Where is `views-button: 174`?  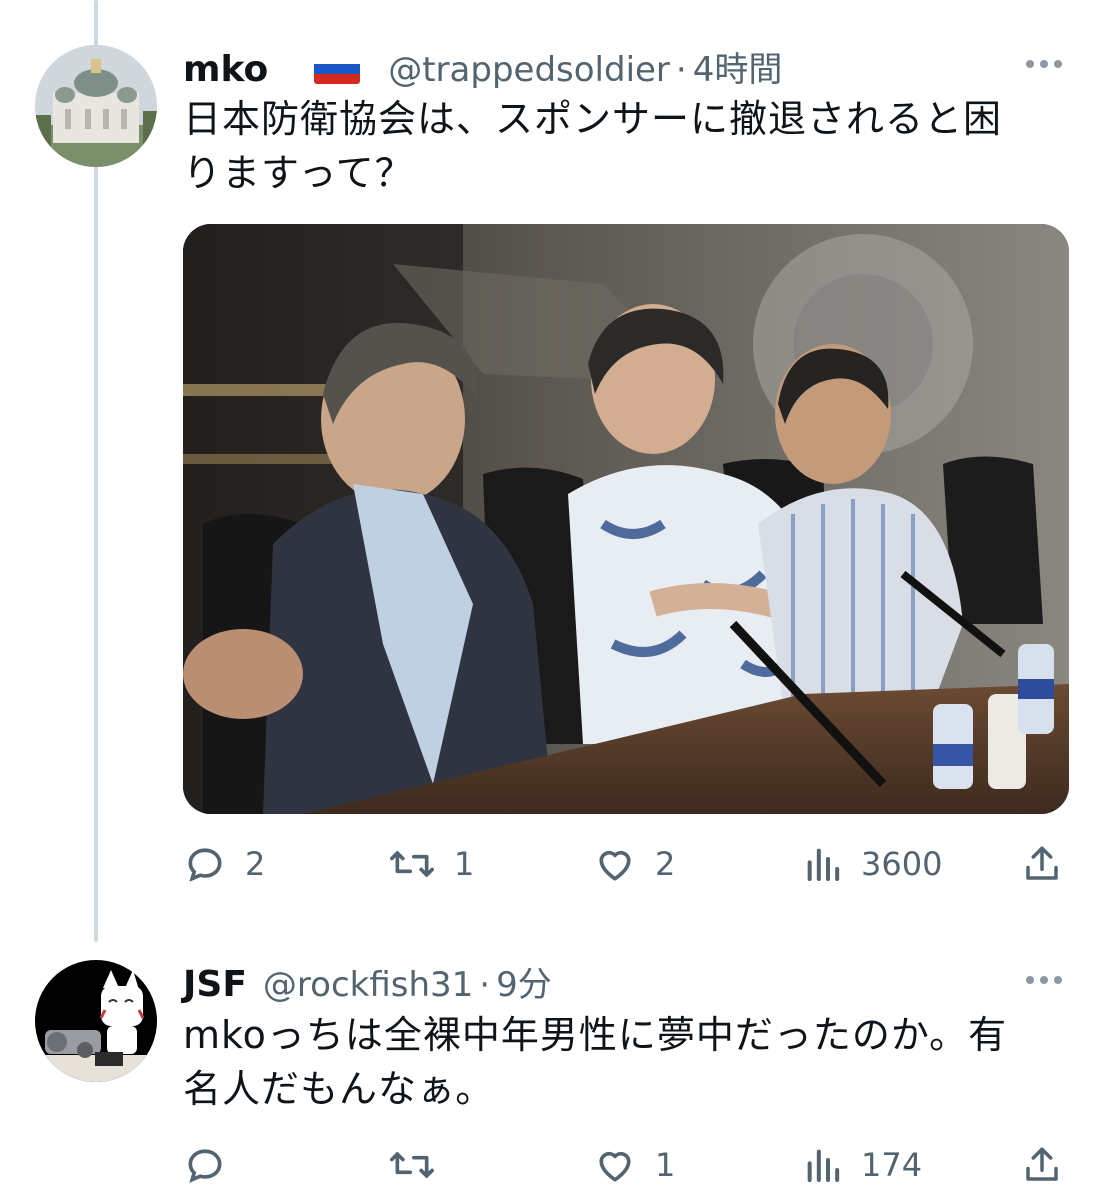 views-button: 174 is located at coordinates (862, 1165).